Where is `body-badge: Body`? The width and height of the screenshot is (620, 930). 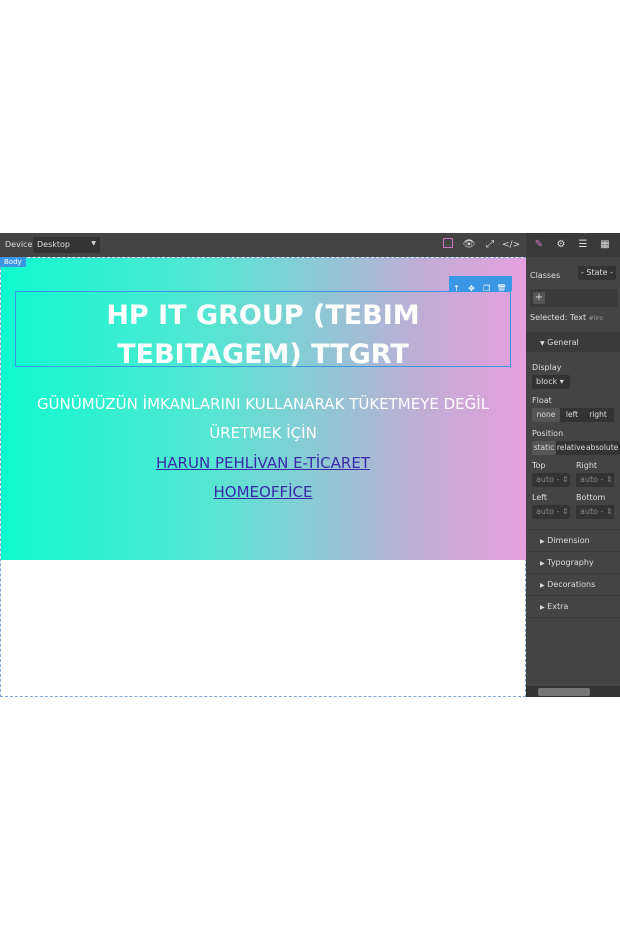 body-badge: Body is located at coordinates (13, 262).